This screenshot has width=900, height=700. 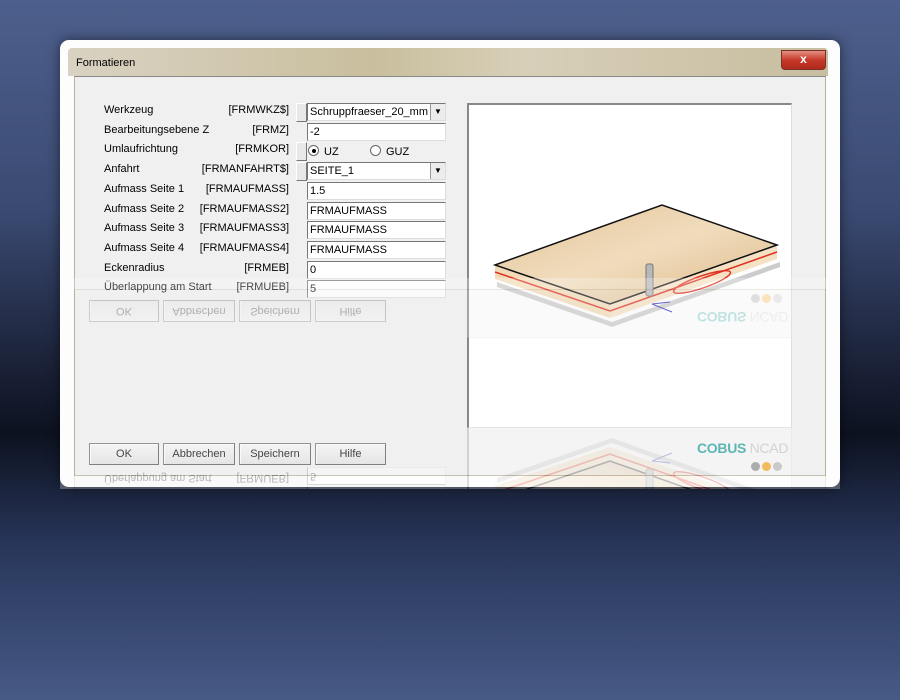 What do you see at coordinates (244, 228) in the screenshot?
I see `field-code: [FRMAUFMASS3]` at bounding box center [244, 228].